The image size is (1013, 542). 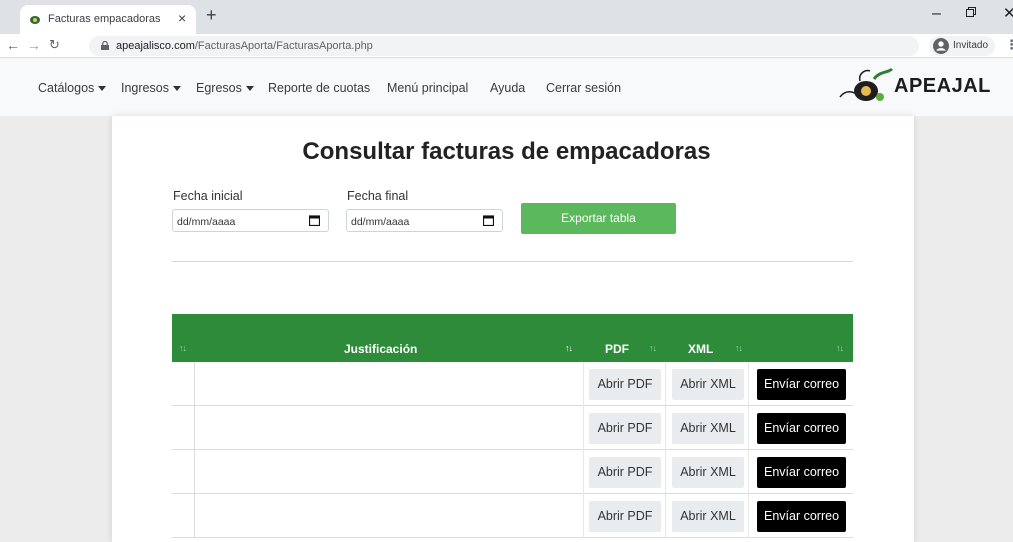 I want to click on logo-text: APEAJAL, so click(x=942, y=86).